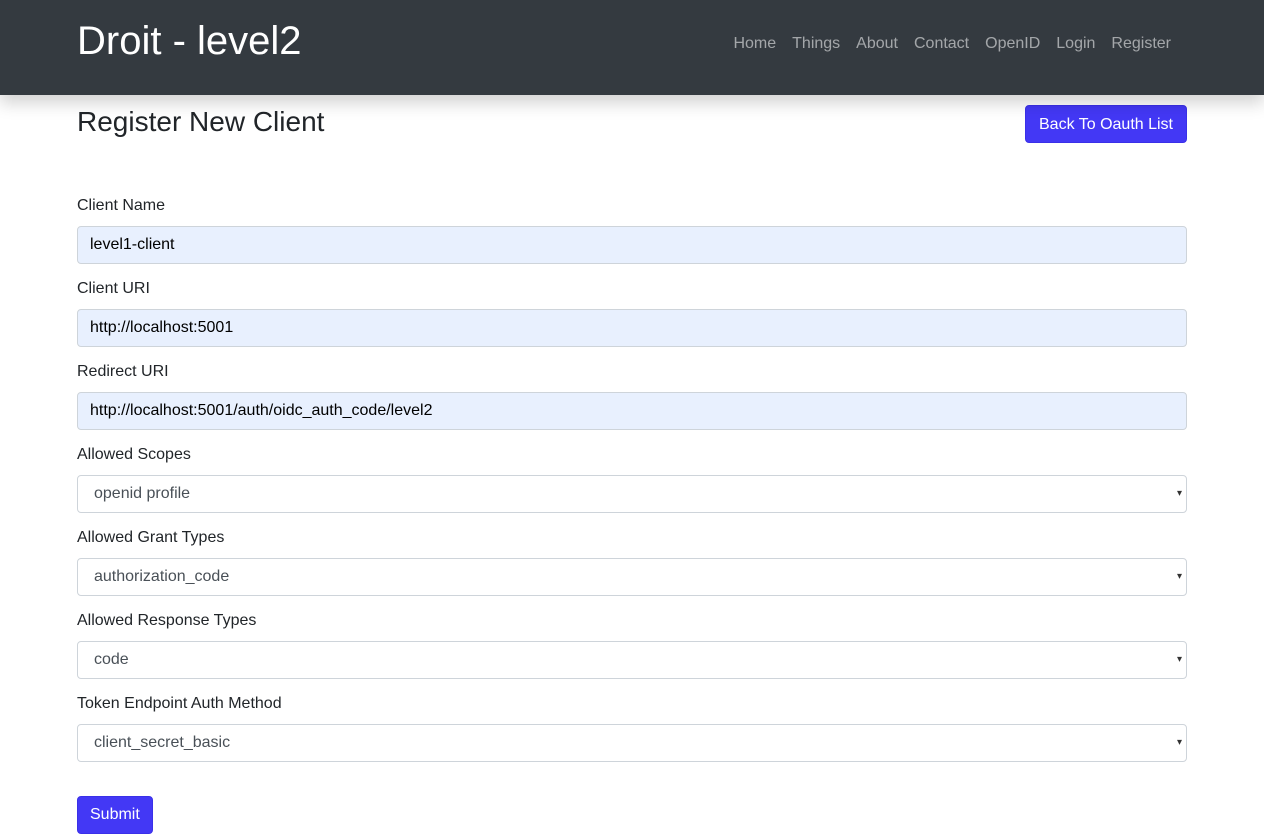 This screenshot has height=834, width=1264. Describe the element at coordinates (201, 121) in the screenshot. I see `page-title: Register New Client` at that location.